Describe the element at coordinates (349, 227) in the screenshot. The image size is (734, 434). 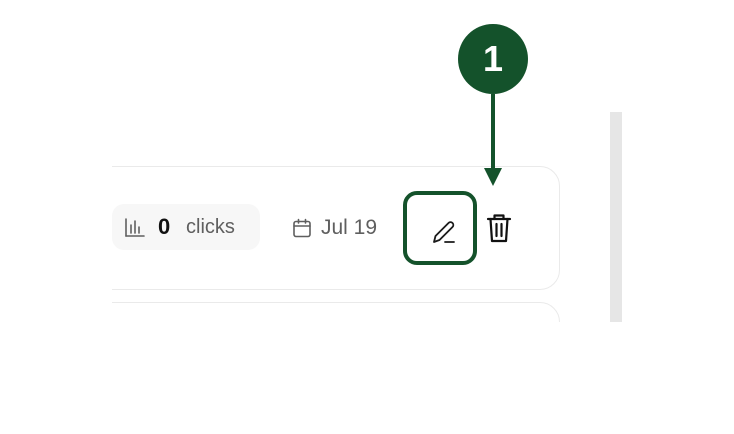
I see `link-date: Jul 19` at that location.